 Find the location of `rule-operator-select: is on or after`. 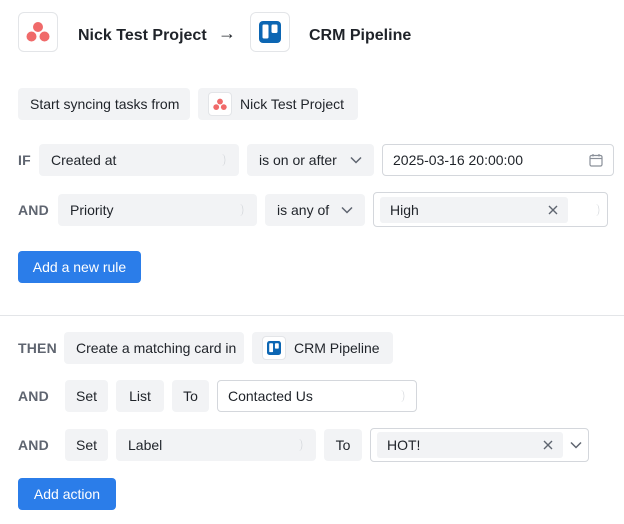

rule-operator-select: is on or after is located at coordinates (310, 160).